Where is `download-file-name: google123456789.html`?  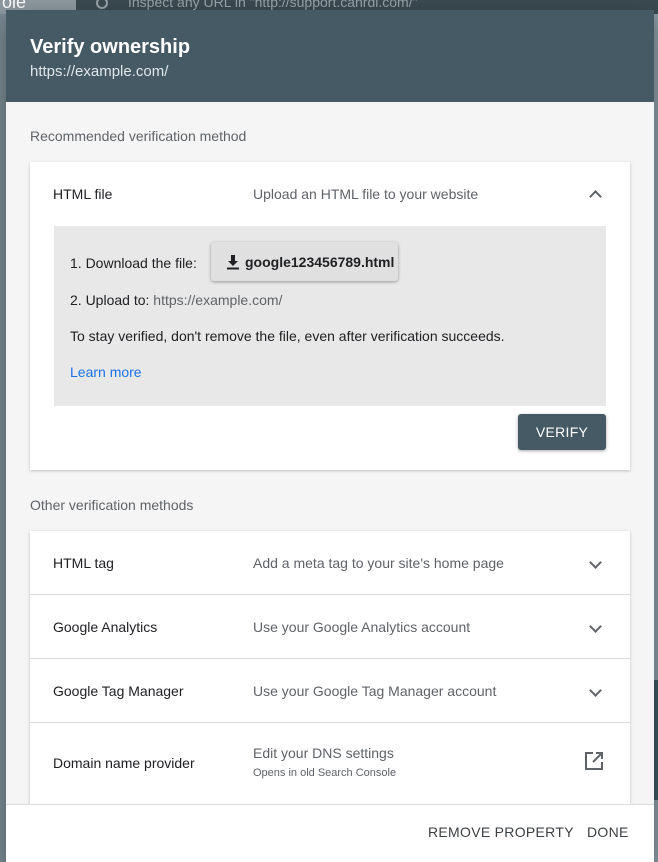 download-file-name: google123456789.html is located at coordinates (320, 262).